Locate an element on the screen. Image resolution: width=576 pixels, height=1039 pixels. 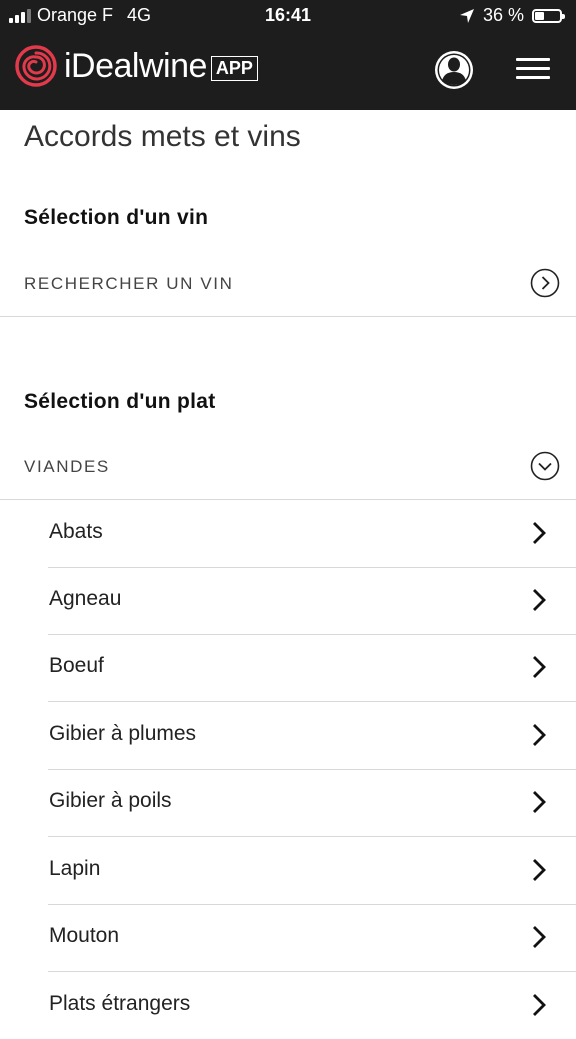
page-title: Accords mets et vins is located at coordinates (162, 136).